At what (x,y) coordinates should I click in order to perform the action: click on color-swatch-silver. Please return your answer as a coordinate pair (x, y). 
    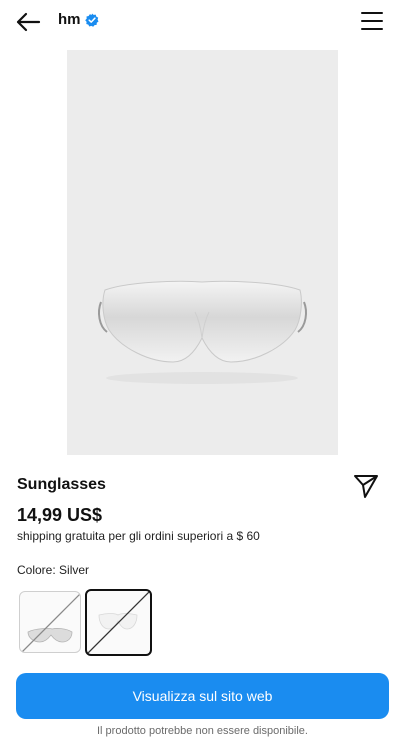
    Looking at the image, I should click on (50, 622).